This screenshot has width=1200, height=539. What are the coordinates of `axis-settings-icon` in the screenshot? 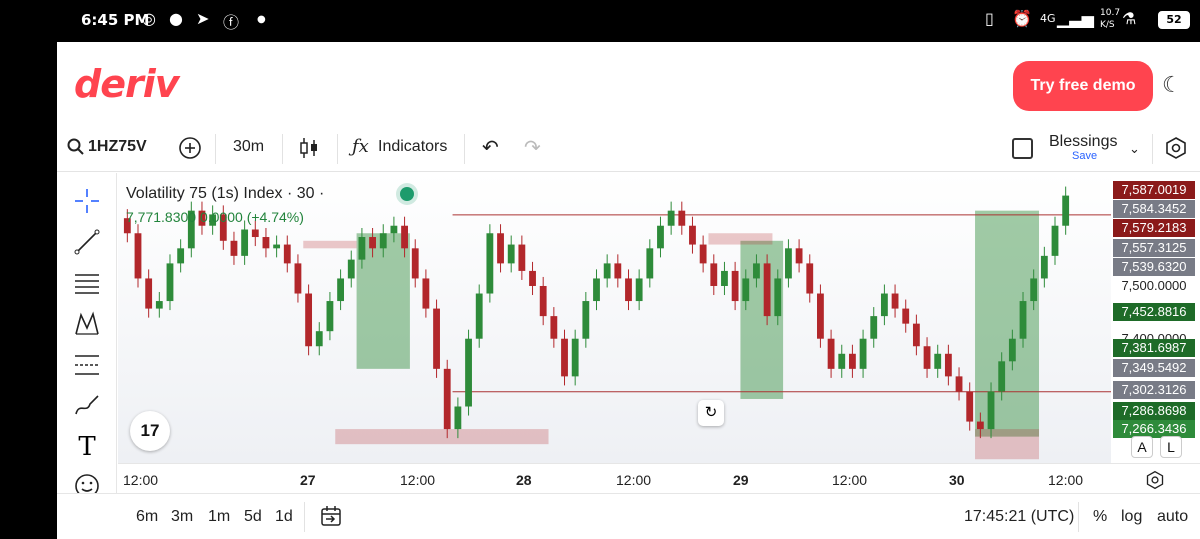 It's located at (1155, 481).